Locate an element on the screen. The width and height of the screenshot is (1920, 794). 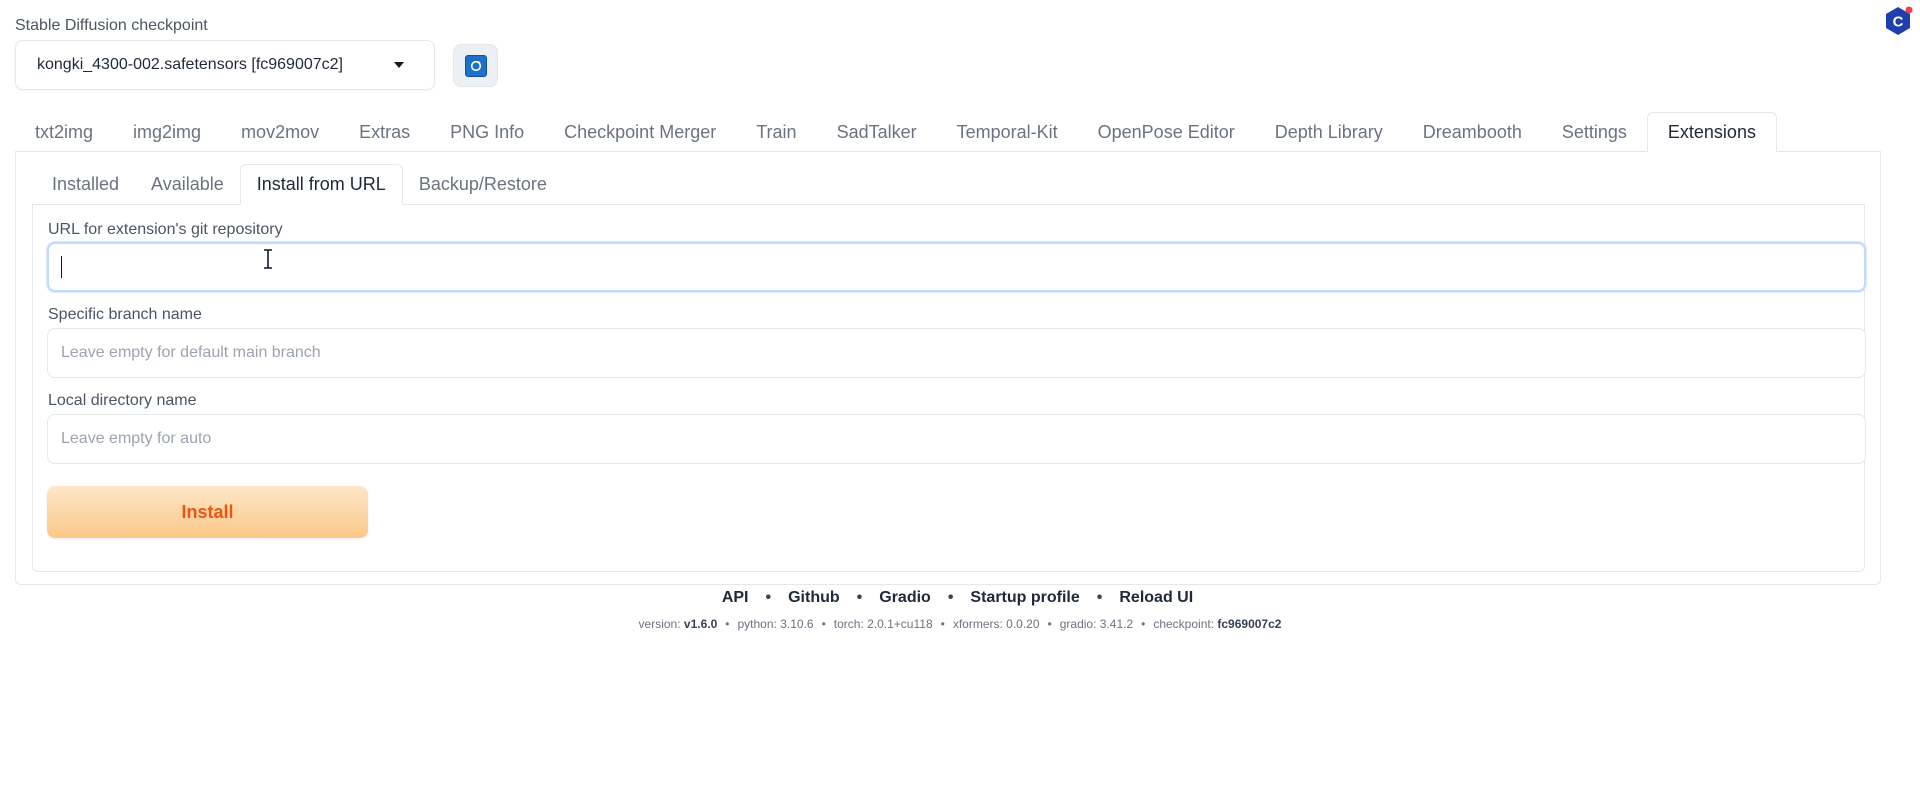
checkpoint-dropdown: kongki_4300-002.safetensors [fc969007c2] is located at coordinates (225, 65).